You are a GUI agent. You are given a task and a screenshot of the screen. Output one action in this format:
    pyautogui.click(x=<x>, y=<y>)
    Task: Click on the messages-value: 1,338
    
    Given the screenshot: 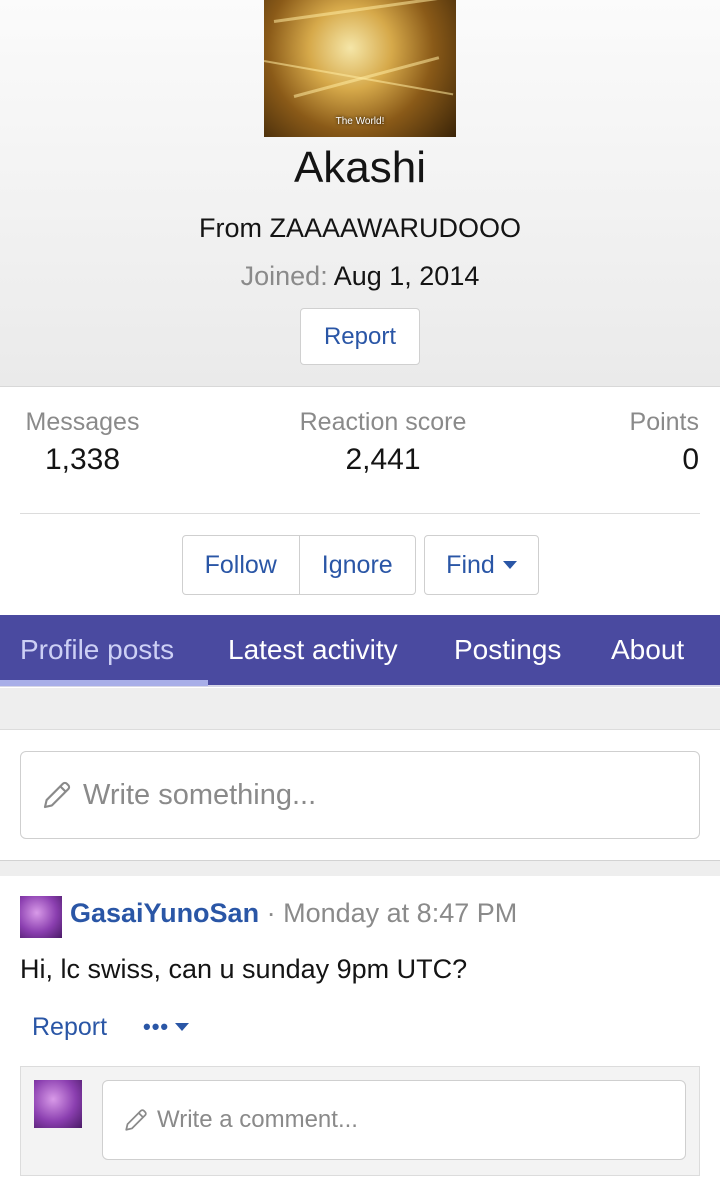 What is the action you would take?
    pyautogui.click(x=82, y=459)
    